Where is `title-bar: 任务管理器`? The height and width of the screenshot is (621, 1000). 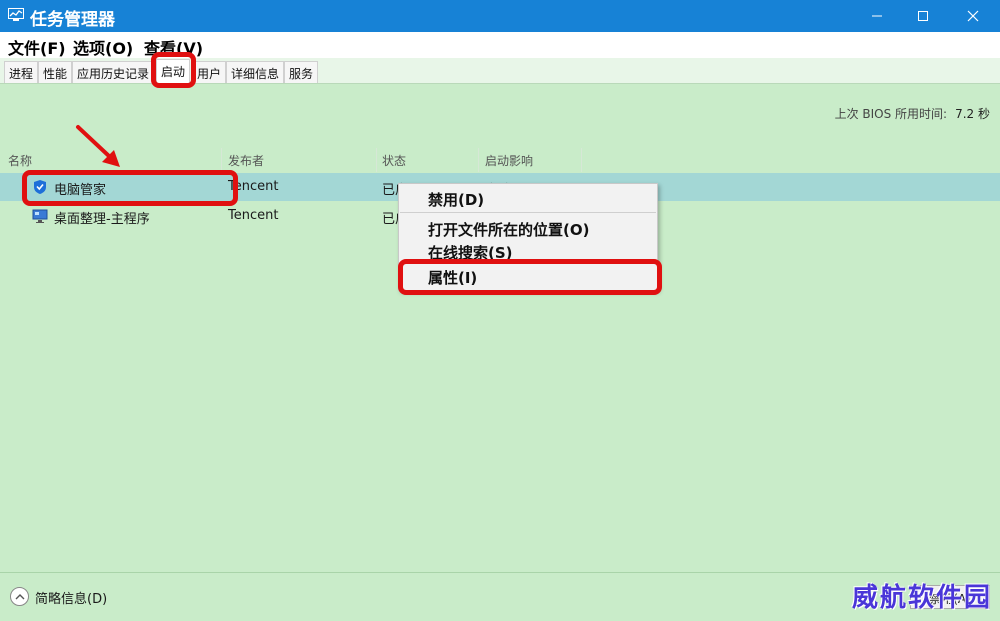
title-bar: 任务管理器 is located at coordinates (500, 16).